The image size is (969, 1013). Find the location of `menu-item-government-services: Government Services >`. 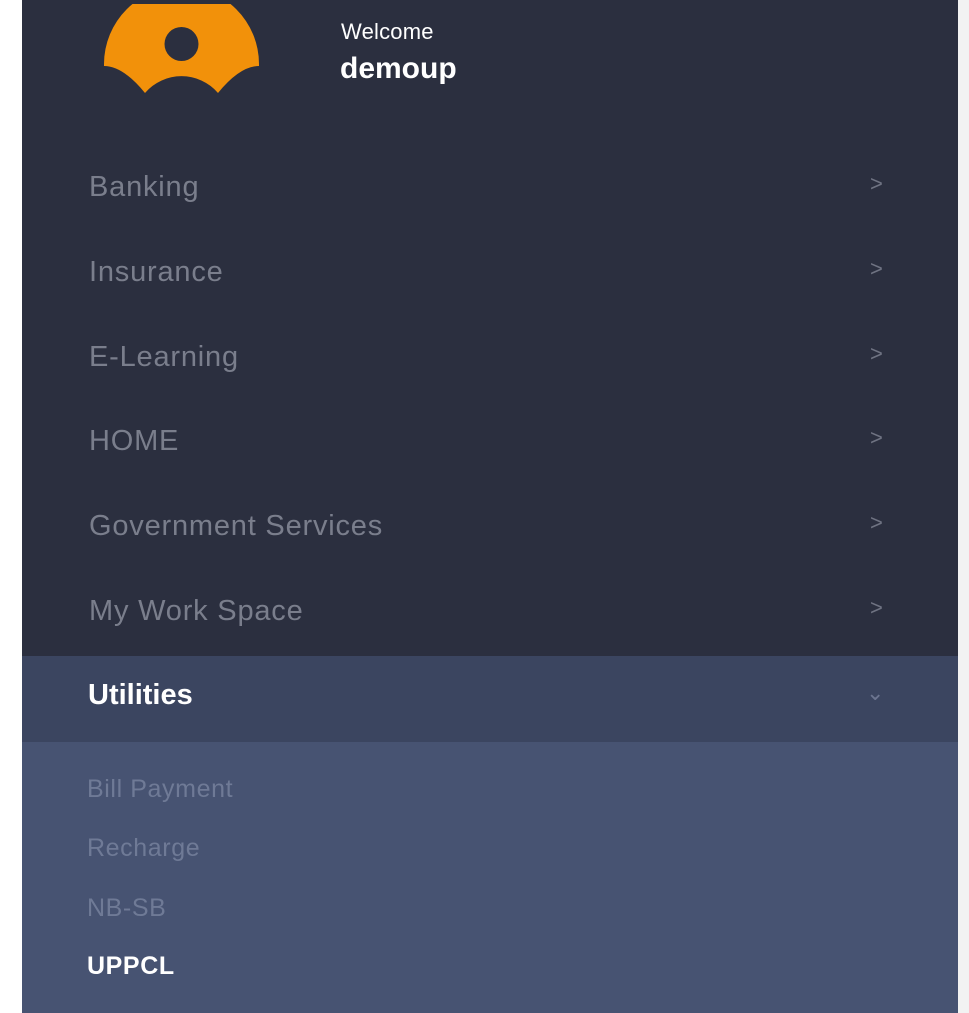

menu-item-government-services: Government Services > is located at coordinates (490, 530).